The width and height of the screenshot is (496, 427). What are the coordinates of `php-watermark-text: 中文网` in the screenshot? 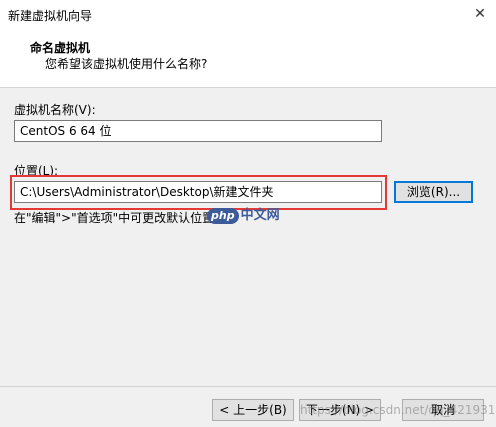 It's located at (260, 215).